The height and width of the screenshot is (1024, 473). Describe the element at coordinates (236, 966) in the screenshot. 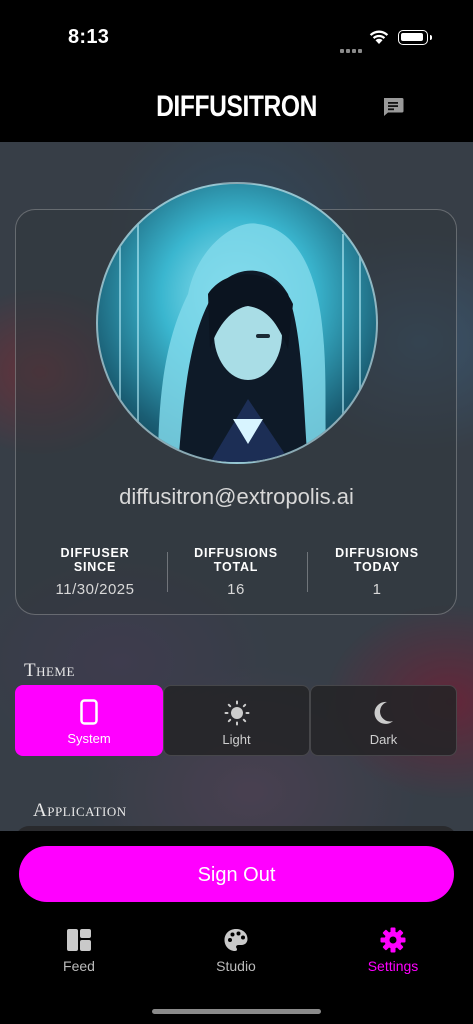

I see `tab-label: Studio` at that location.